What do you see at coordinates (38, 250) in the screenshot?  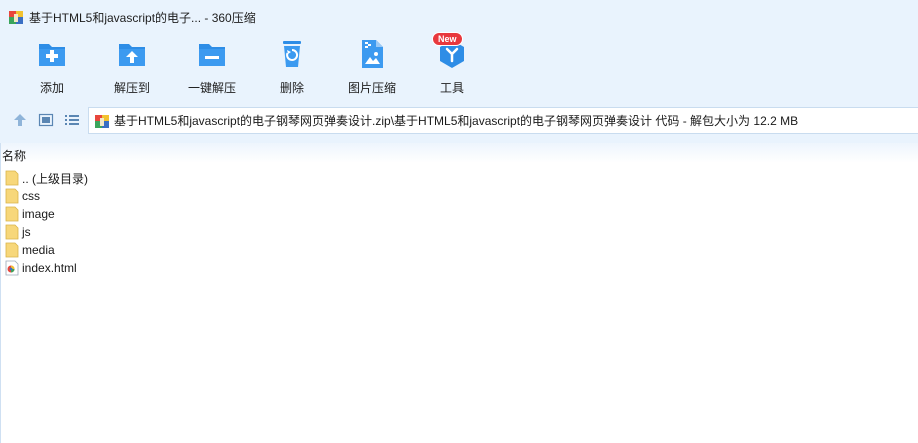 I see `file-name: media` at bounding box center [38, 250].